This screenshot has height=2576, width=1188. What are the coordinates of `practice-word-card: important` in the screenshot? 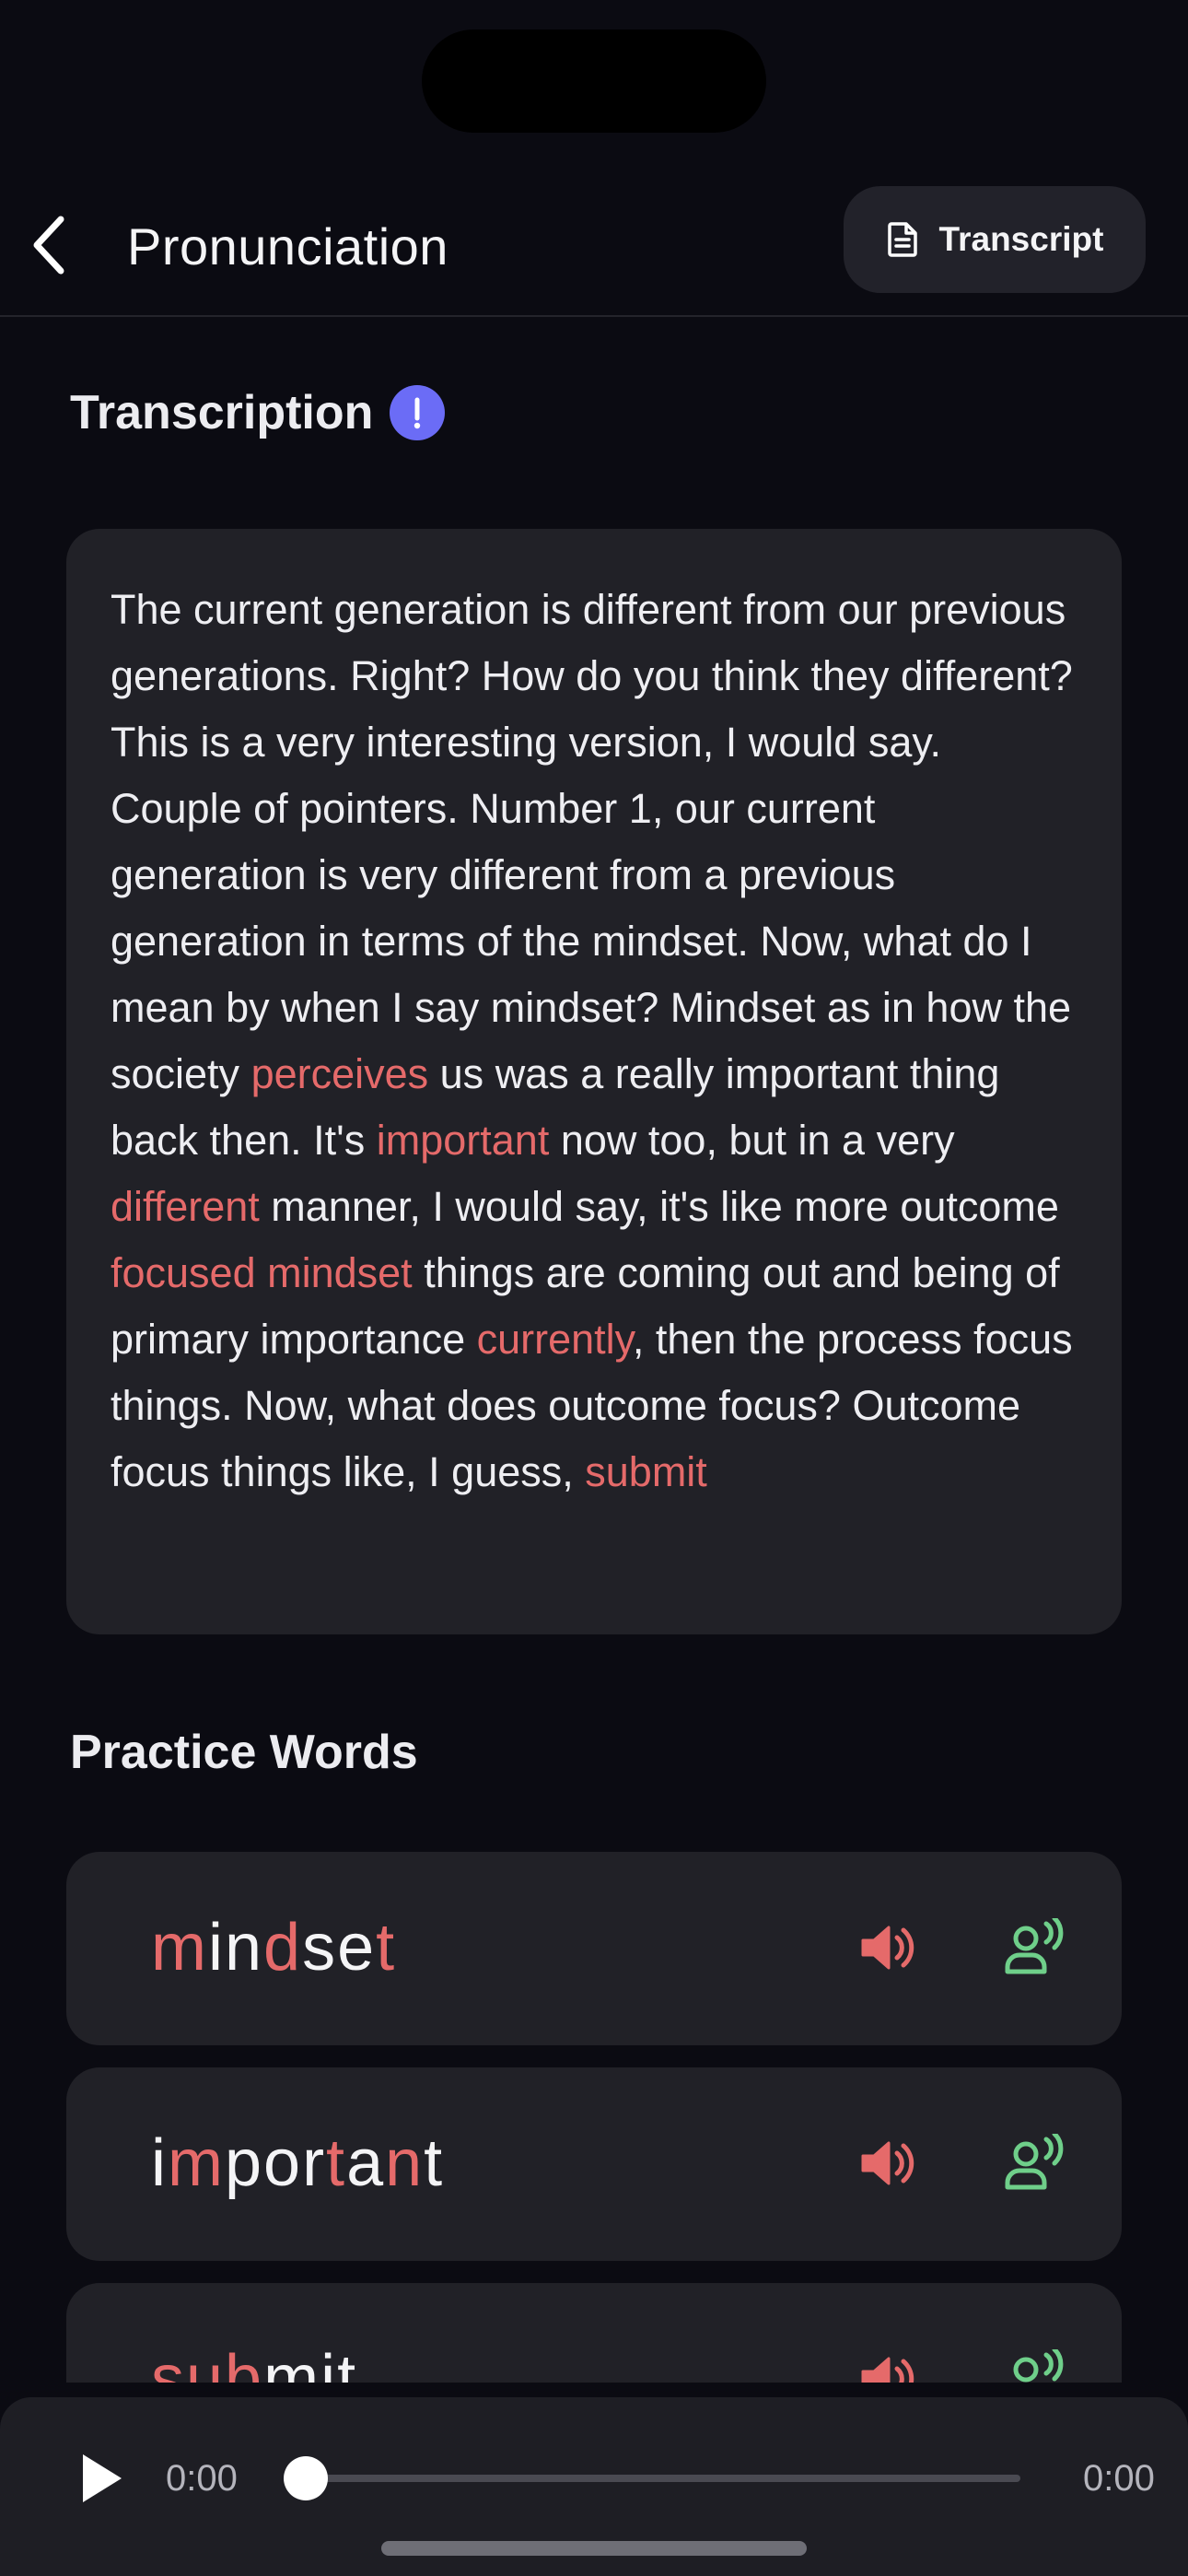 It's located at (594, 2164).